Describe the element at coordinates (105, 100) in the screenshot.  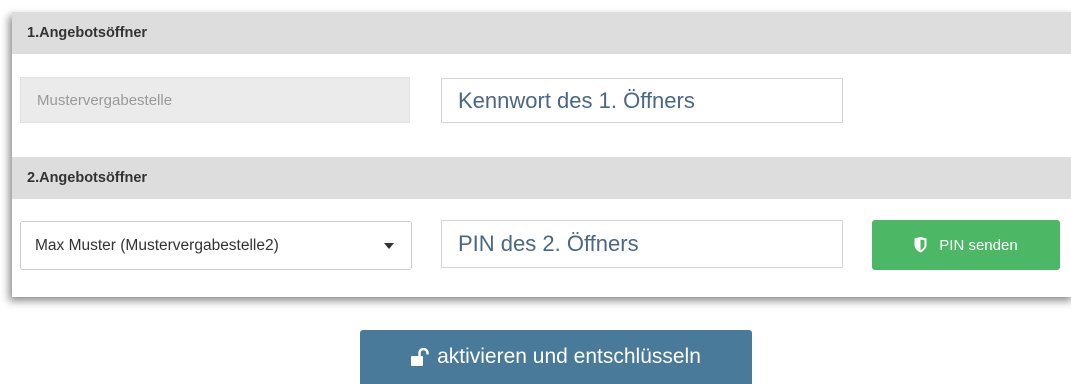
I see `organisation-value: Mustervergabestelle` at that location.